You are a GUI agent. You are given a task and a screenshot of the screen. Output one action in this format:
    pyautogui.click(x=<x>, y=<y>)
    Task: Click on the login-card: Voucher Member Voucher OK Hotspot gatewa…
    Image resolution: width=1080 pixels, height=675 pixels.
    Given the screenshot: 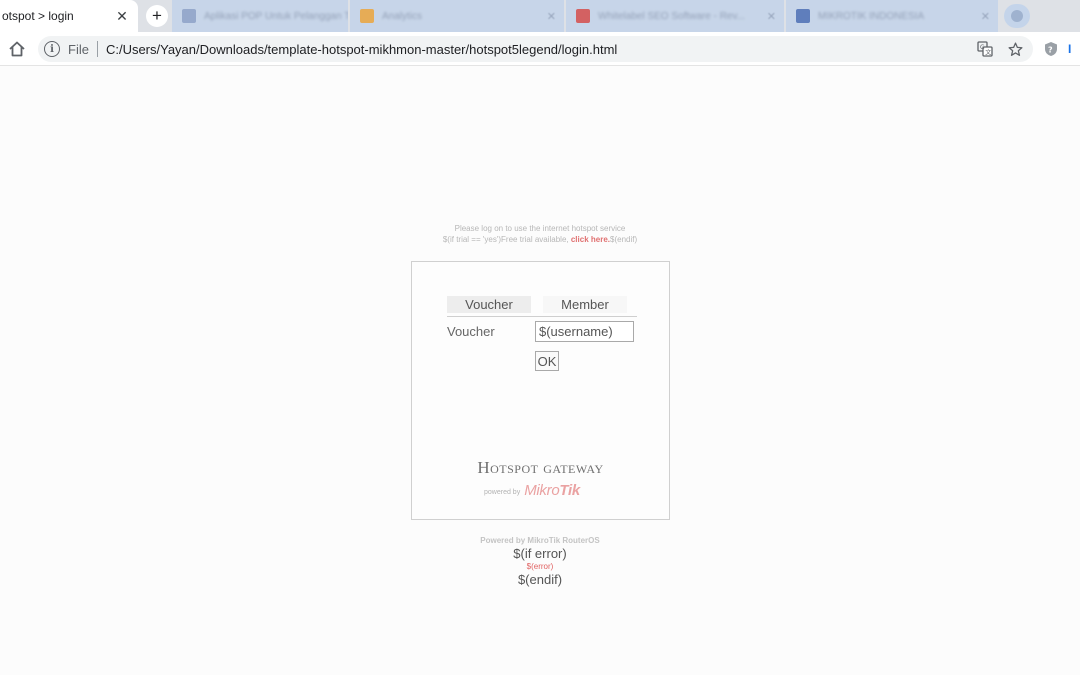 What is the action you would take?
    pyautogui.click(x=540, y=390)
    